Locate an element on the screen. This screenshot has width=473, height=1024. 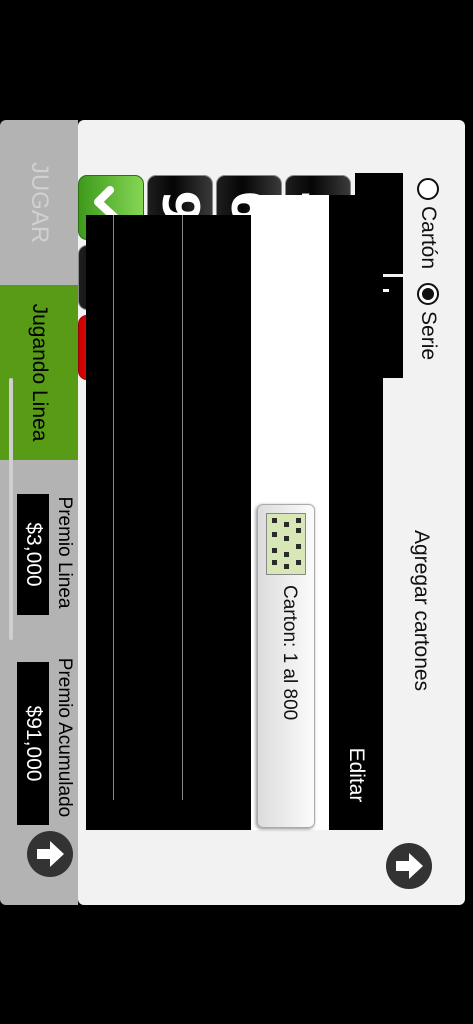
add-cartons-label: Agregar cartones is located at coordinates (421, 611).